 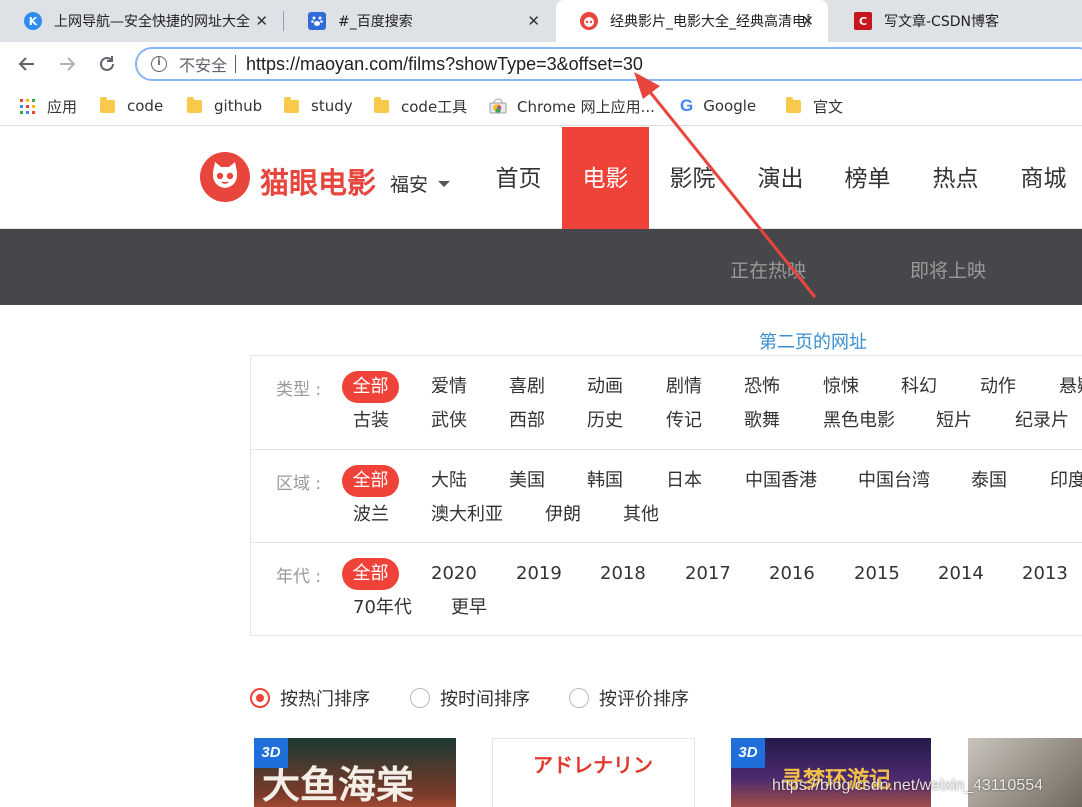 What do you see at coordinates (1066, 481) in the screenshot?
I see `filter-tag: 印度` at bounding box center [1066, 481].